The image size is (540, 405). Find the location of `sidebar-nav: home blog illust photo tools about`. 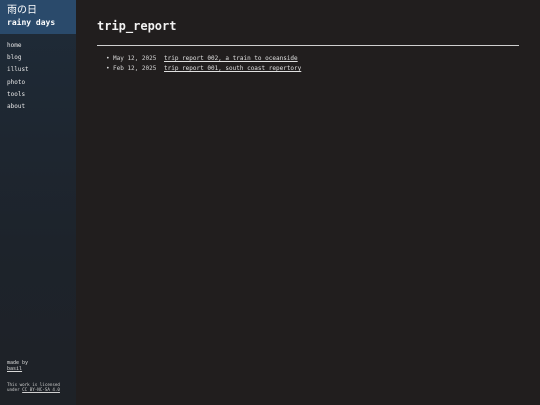

sidebar-nav: home blog illust photo tools about is located at coordinates (38, 76).